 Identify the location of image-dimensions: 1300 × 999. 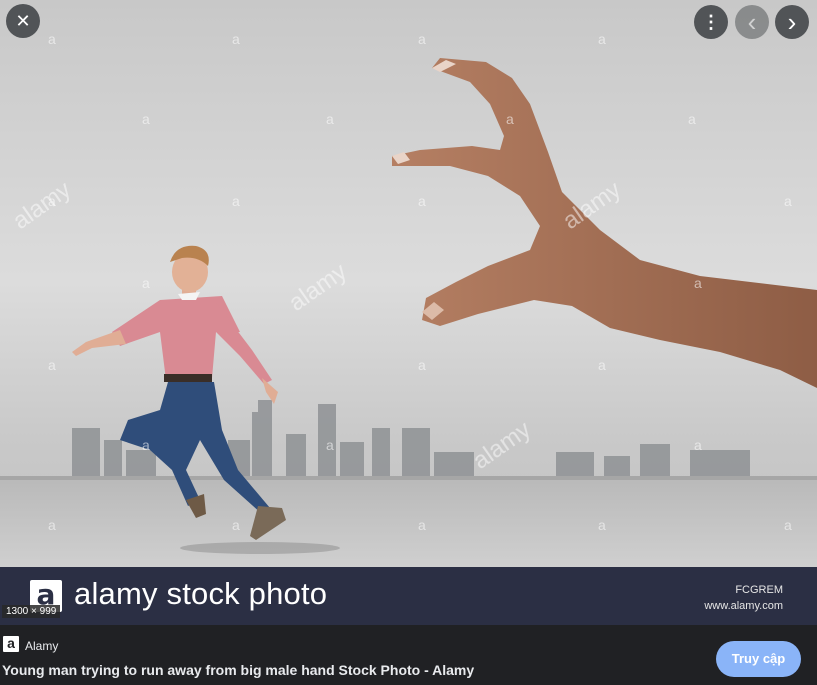
(31, 611).